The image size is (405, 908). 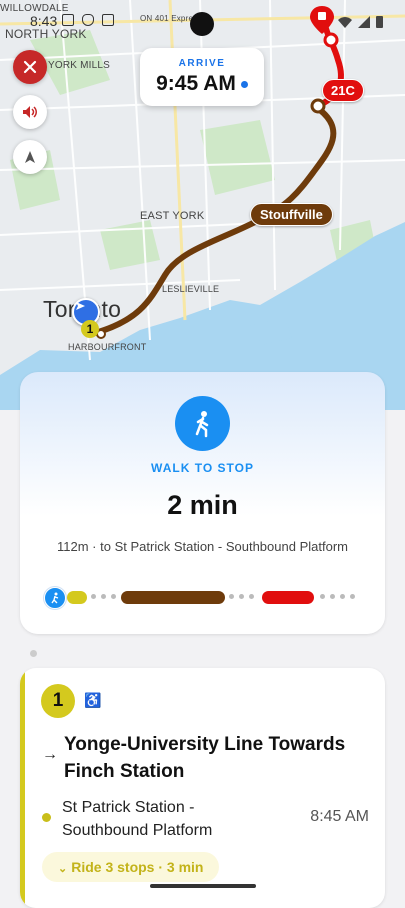 I want to click on arrival-time-box: ARRIVE 9:45 AM, so click(x=202, y=77).